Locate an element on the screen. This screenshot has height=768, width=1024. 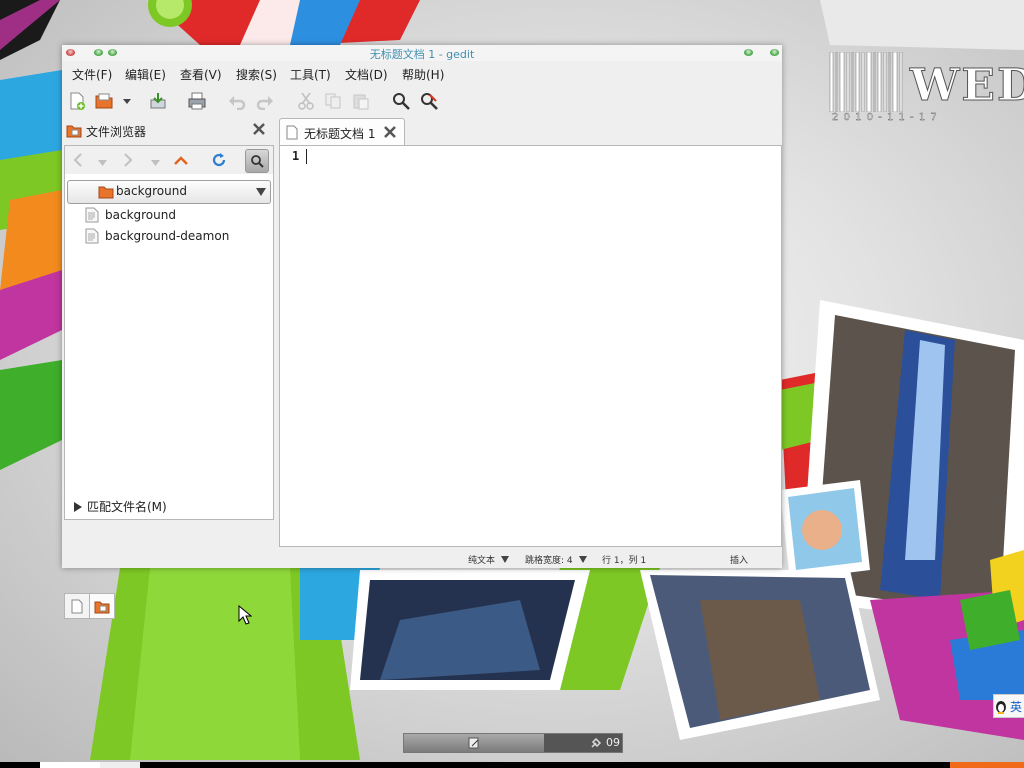
open-icon is located at coordinates (104, 101).